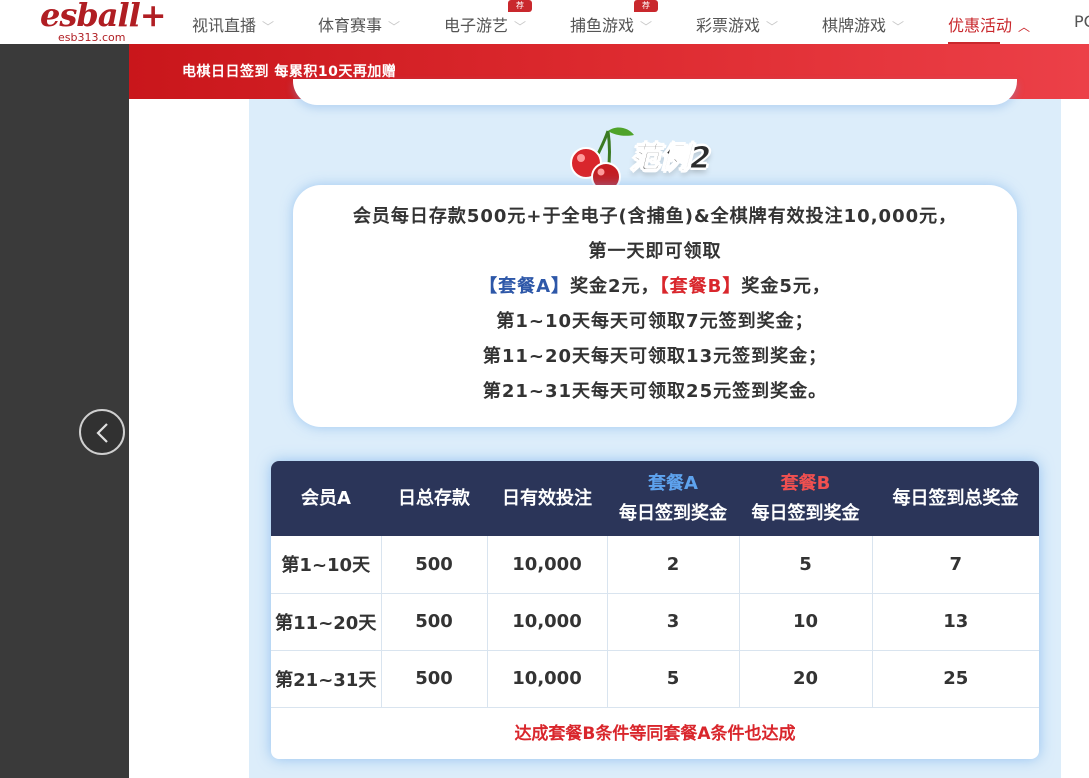 This screenshot has width=1089, height=778. Describe the element at coordinates (350, 25) in the screenshot. I see `nav-label: 体育赛事` at that location.